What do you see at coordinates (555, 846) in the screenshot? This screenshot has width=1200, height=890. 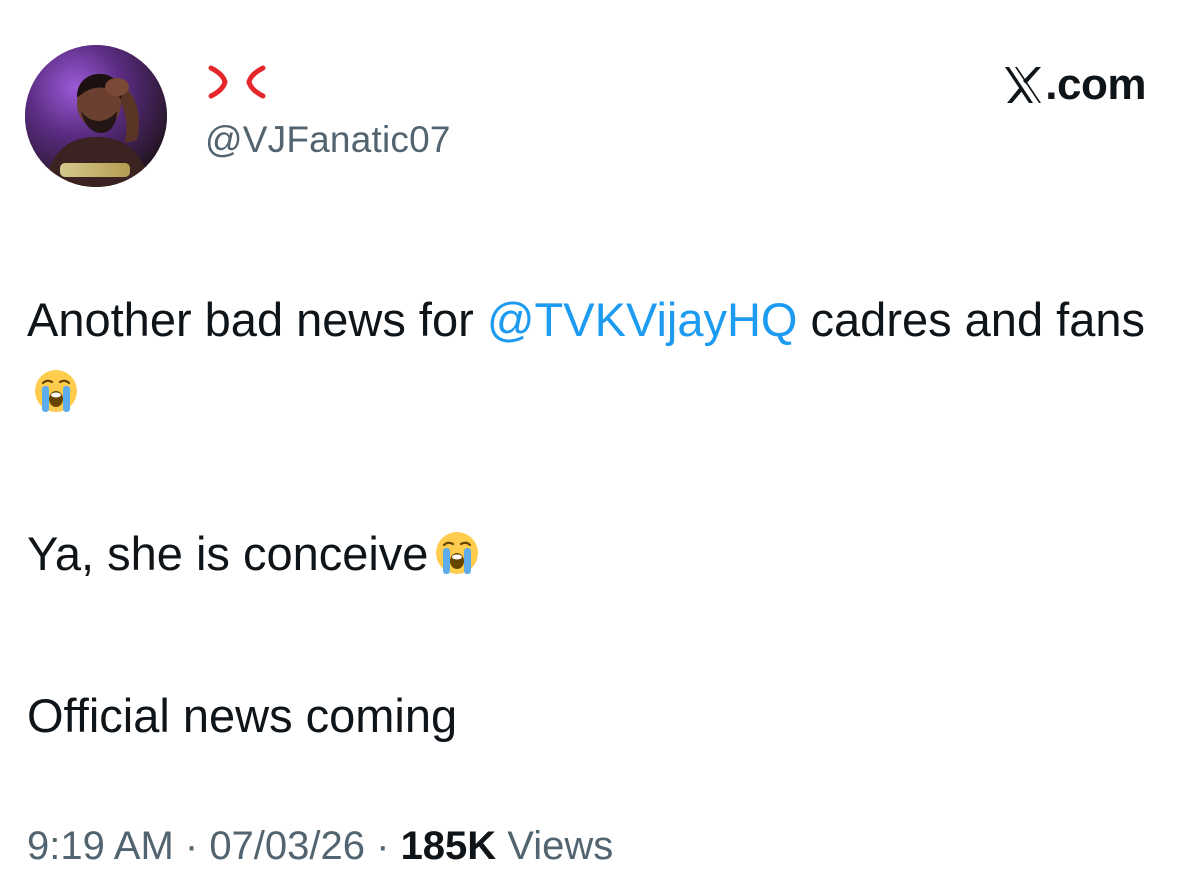 I see `views-label: Views` at bounding box center [555, 846].